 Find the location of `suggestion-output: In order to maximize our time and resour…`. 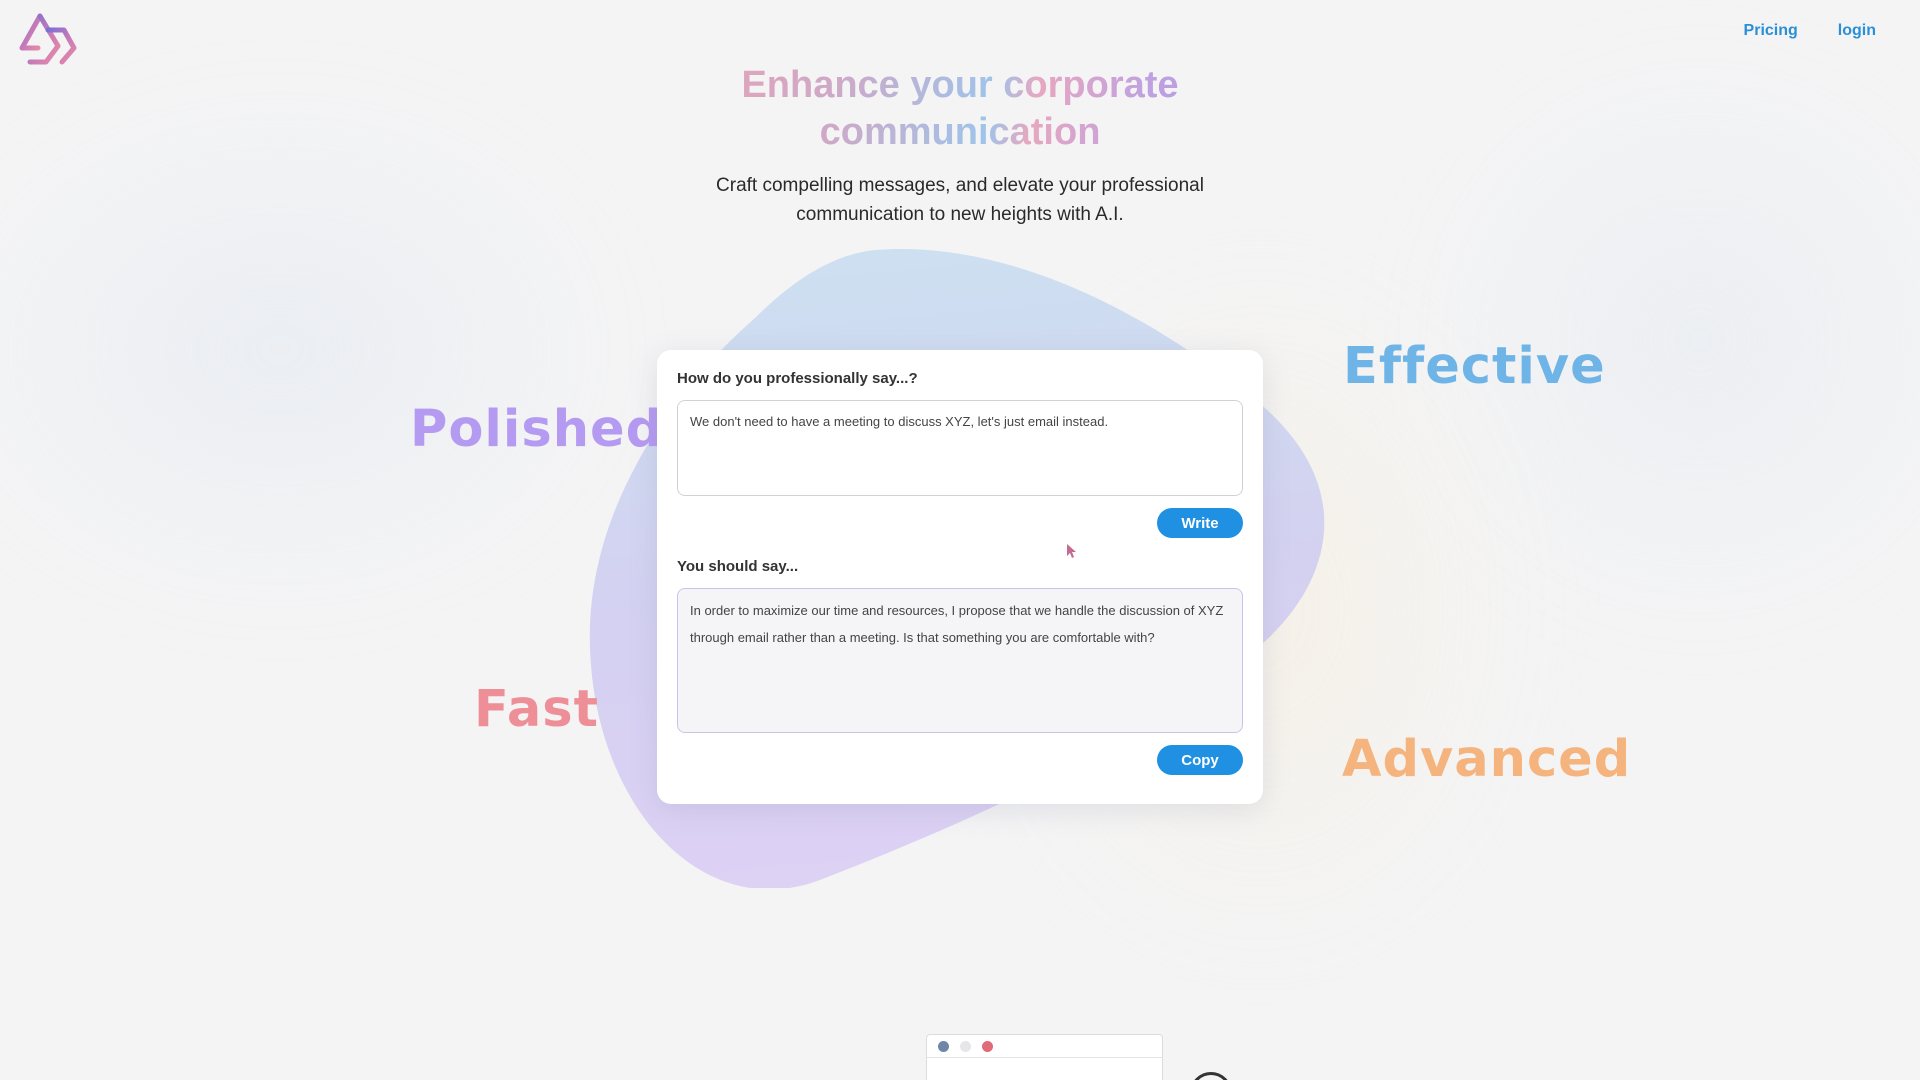

suggestion-output: In order to maximize our time and resour… is located at coordinates (960, 660).